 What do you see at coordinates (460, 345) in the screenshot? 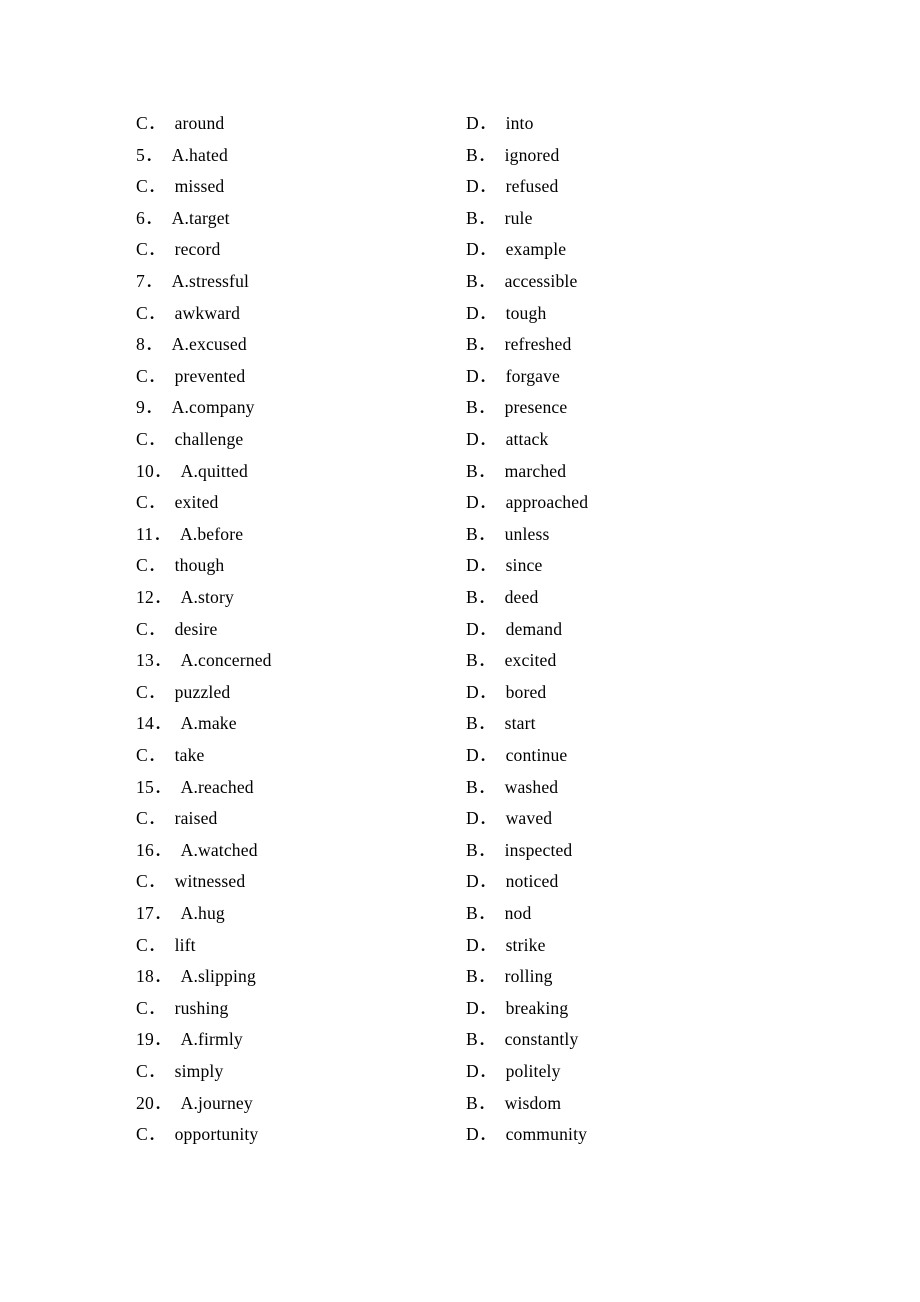
I see `option-row: 8． A.excused B． refreshed` at bounding box center [460, 345].